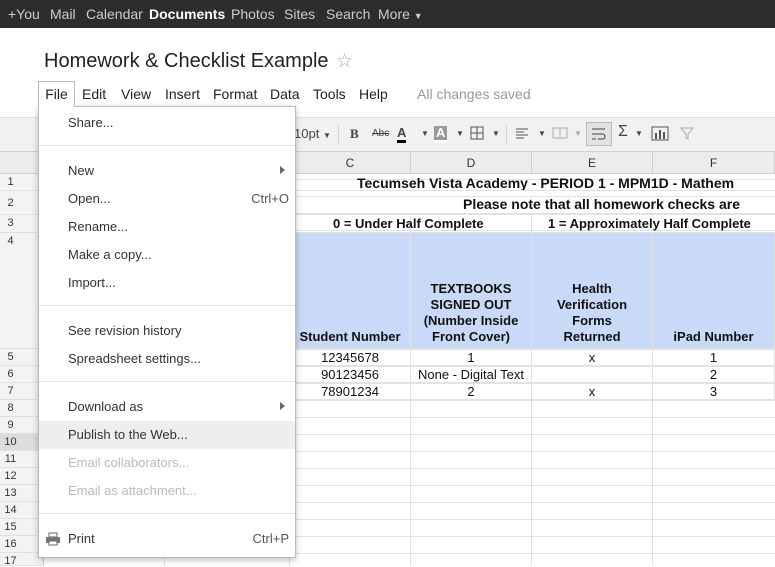 The width and height of the screenshot is (775, 567). I want to click on font-size-value: 10pt, so click(307, 133).